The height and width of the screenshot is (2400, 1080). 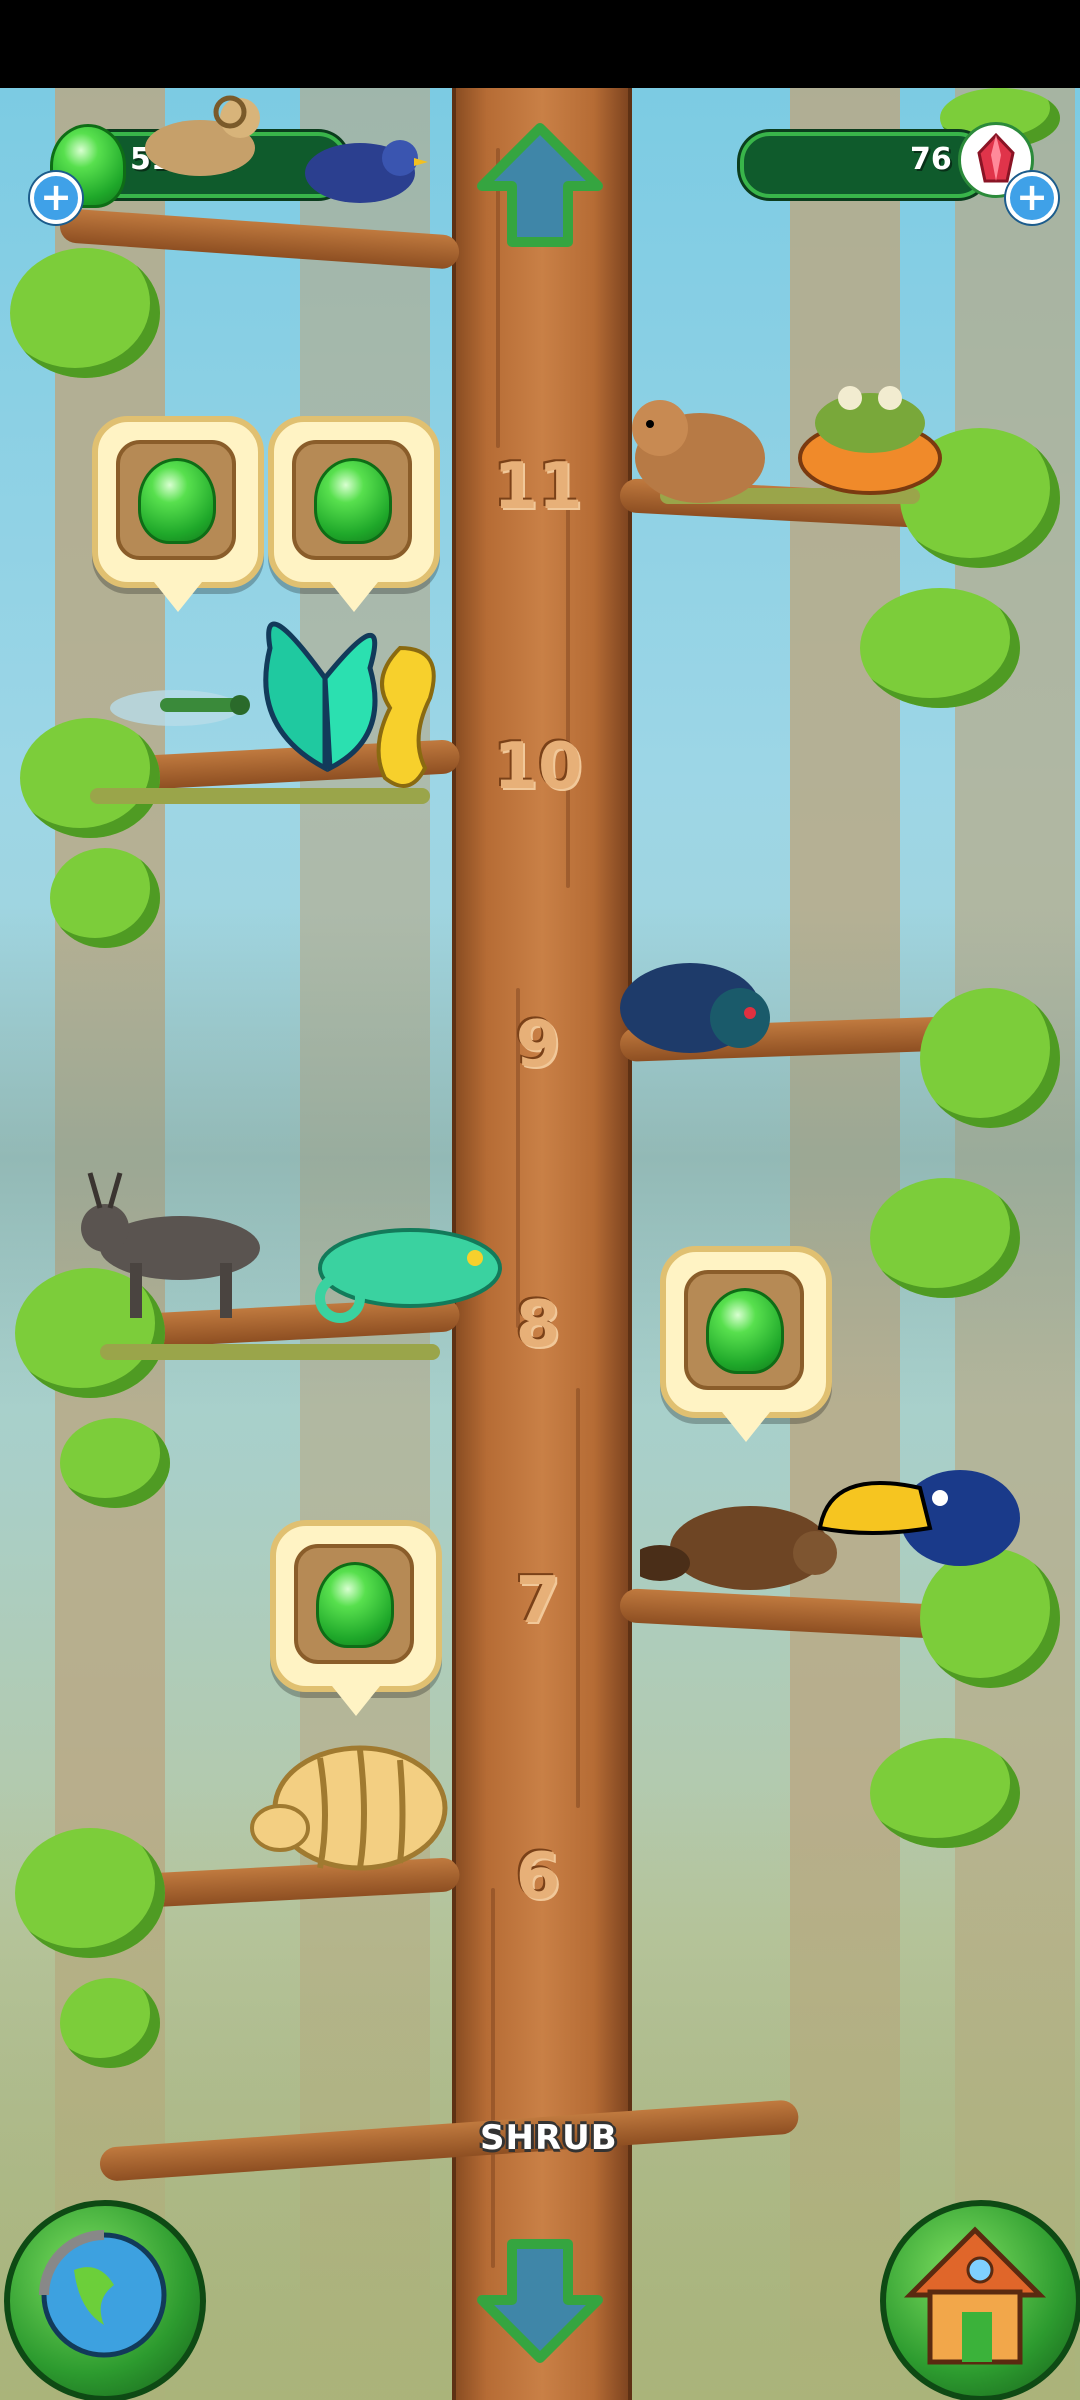 What do you see at coordinates (56, 198) in the screenshot?
I see `add-gems-button: +` at bounding box center [56, 198].